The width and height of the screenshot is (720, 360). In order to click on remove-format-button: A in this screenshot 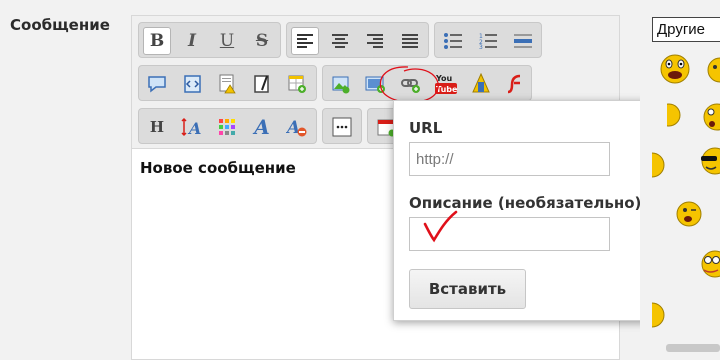, I will do `click(297, 127)`.